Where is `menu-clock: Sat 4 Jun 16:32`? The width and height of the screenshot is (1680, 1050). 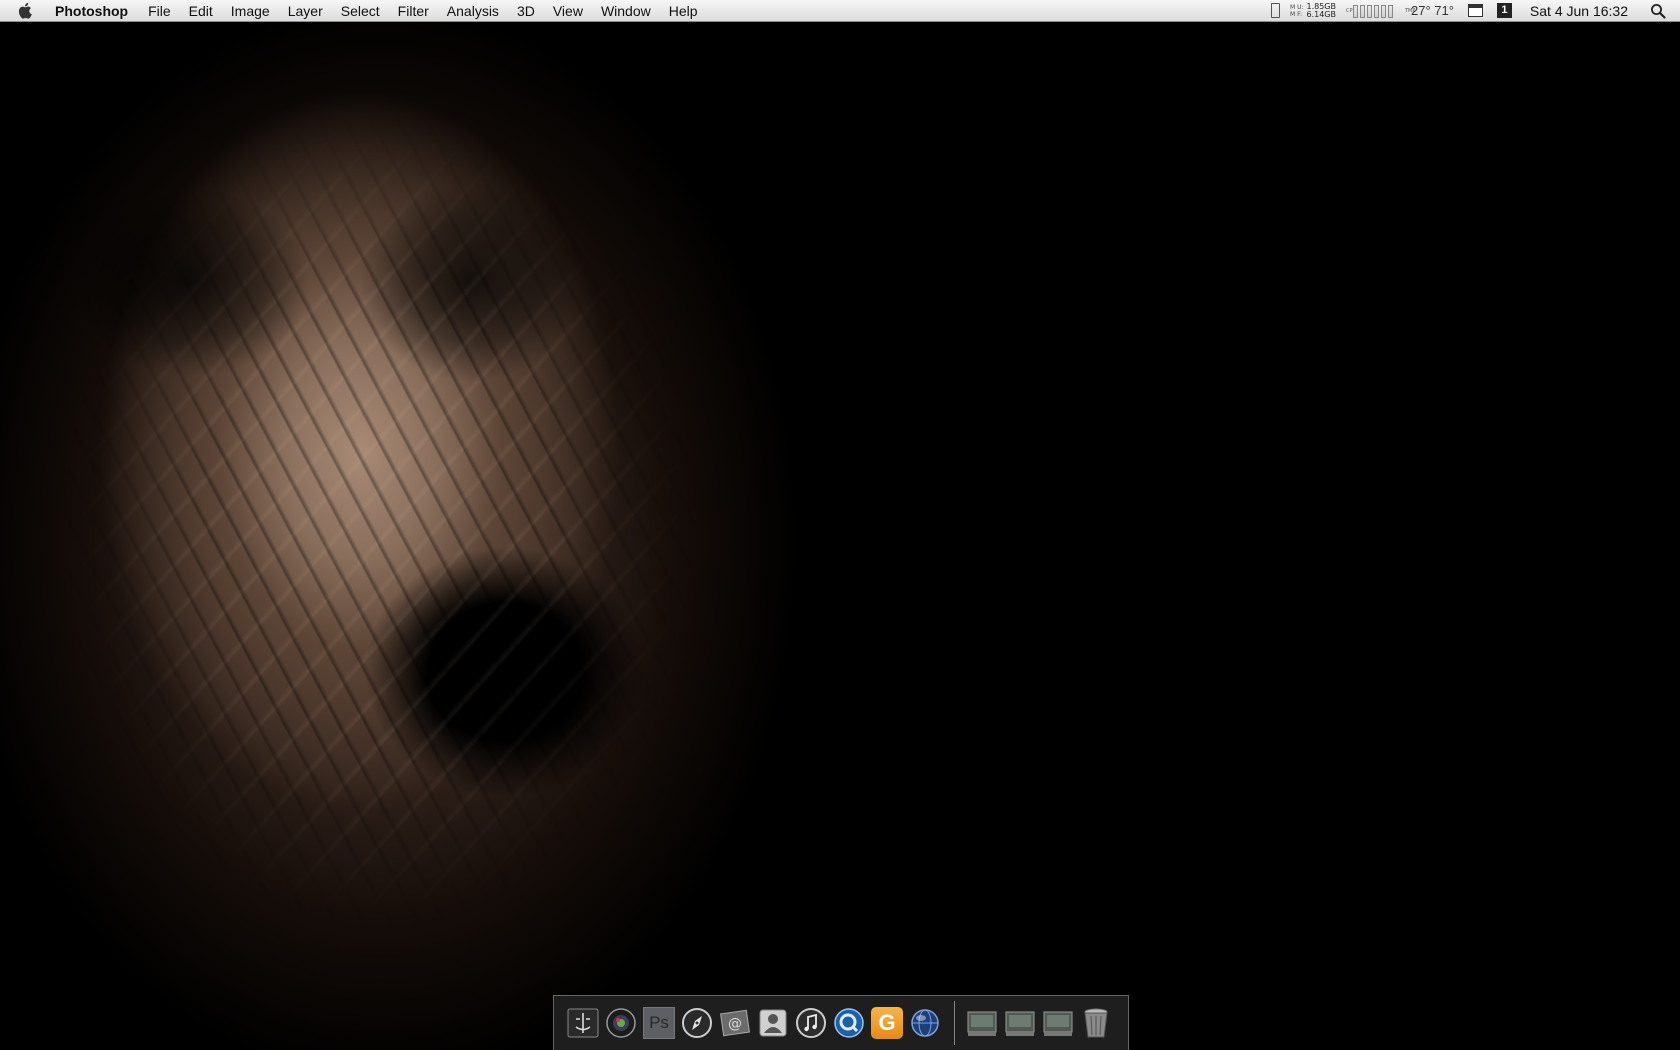 menu-clock: Sat 4 Jun 16:32 is located at coordinates (1579, 11).